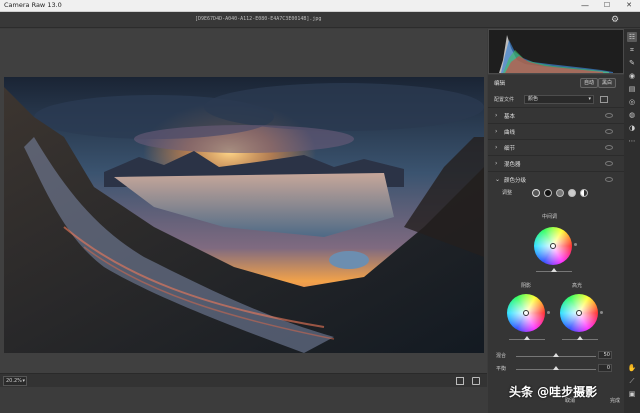 Image resolution: width=640 pixels, height=413 pixels. What do you see at coordinates (33, 5) in the screenshot?
I see `app-title: Camera Raw 13.0` at bounding box center [33, 5].